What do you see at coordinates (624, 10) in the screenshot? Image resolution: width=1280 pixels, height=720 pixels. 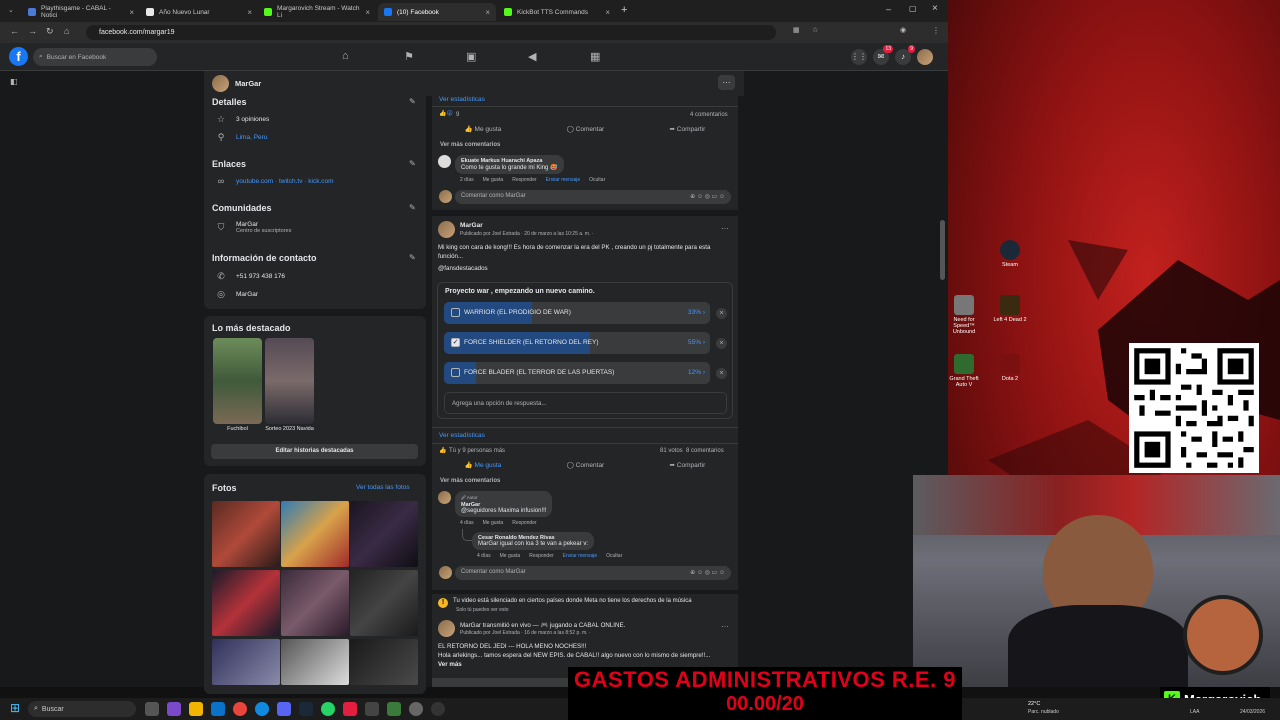 I see `new-tab-icon: +` at bounding box center [624, 10].